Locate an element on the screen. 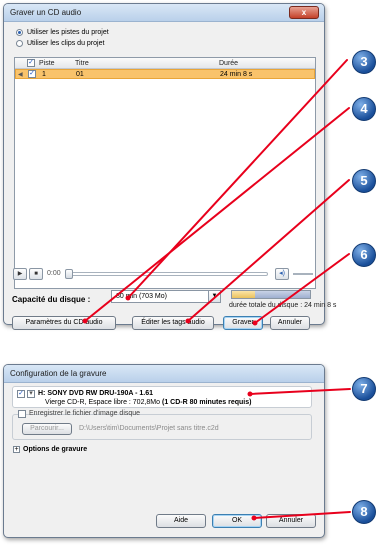  track-checkbox: ✓ is located at coordinates (32, 74).